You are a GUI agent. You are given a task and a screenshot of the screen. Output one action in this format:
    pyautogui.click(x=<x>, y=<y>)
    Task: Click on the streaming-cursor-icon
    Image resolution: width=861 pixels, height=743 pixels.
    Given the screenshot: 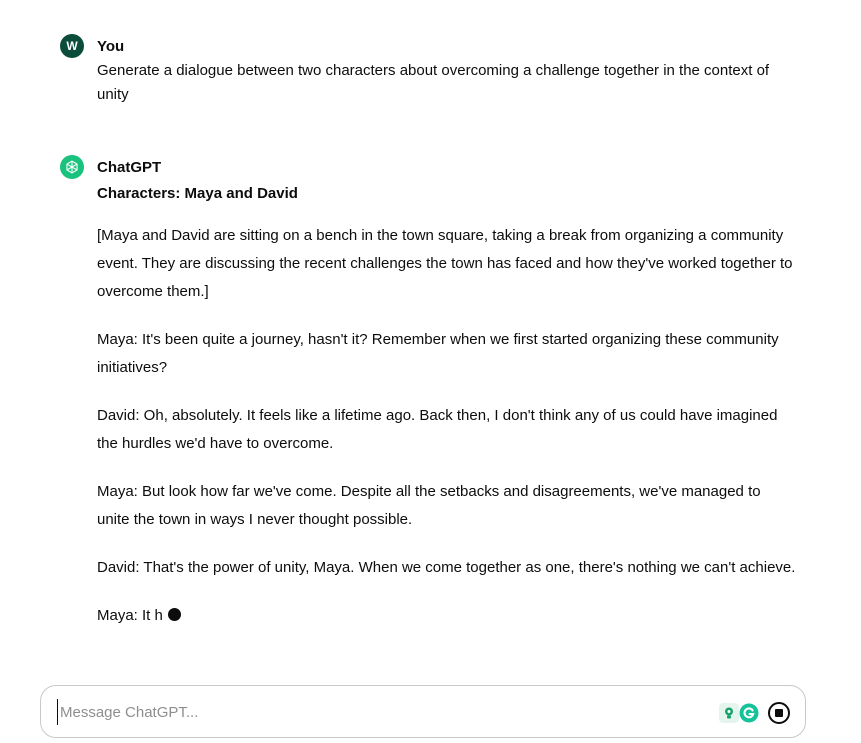 What is the action you would take?
    pyautogui.click(x=174, y=614)
    